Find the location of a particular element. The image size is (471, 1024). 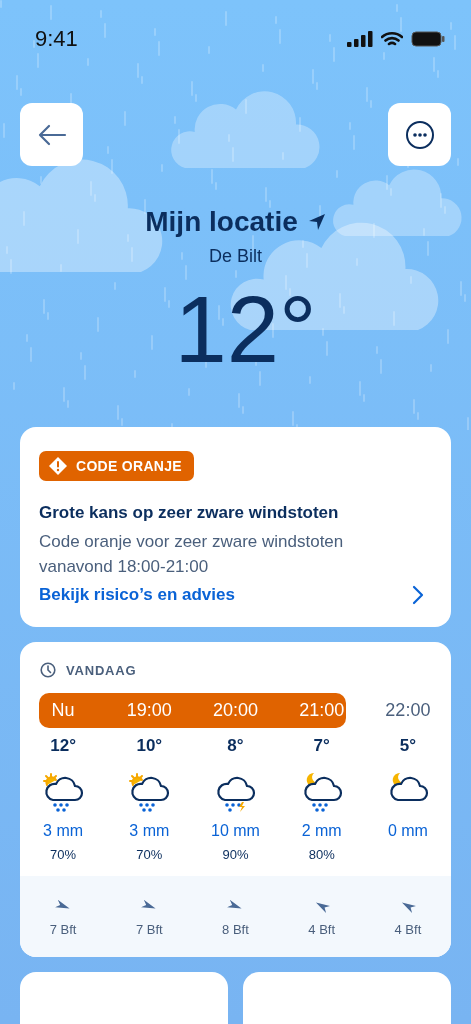

hour-label: Nu is located at coordinates (73, 710).